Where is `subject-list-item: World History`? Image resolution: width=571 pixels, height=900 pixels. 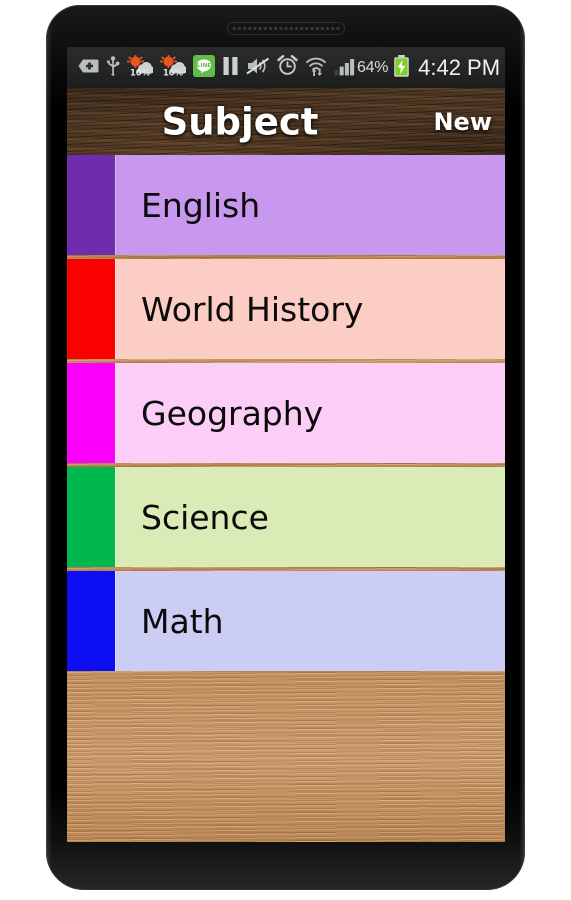 subject-list-item: World History is located at coordinates (286, 309).